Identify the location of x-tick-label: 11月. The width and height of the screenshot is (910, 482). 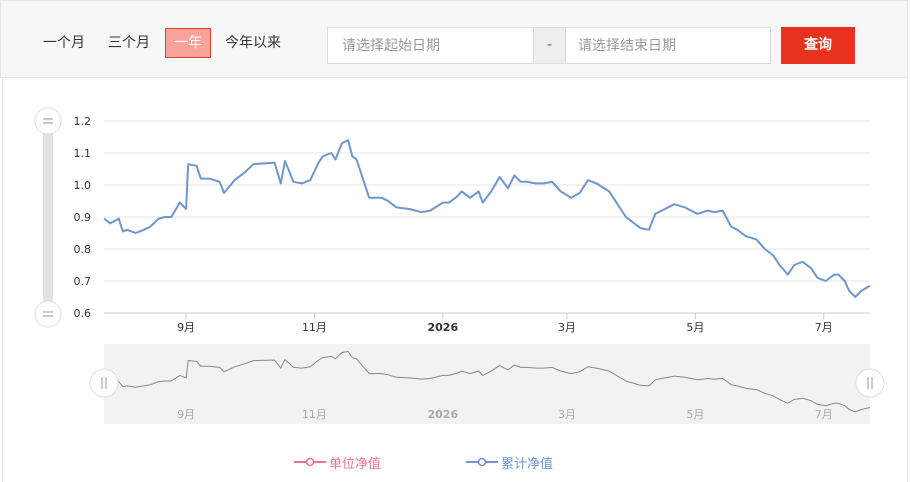
(314, 327).